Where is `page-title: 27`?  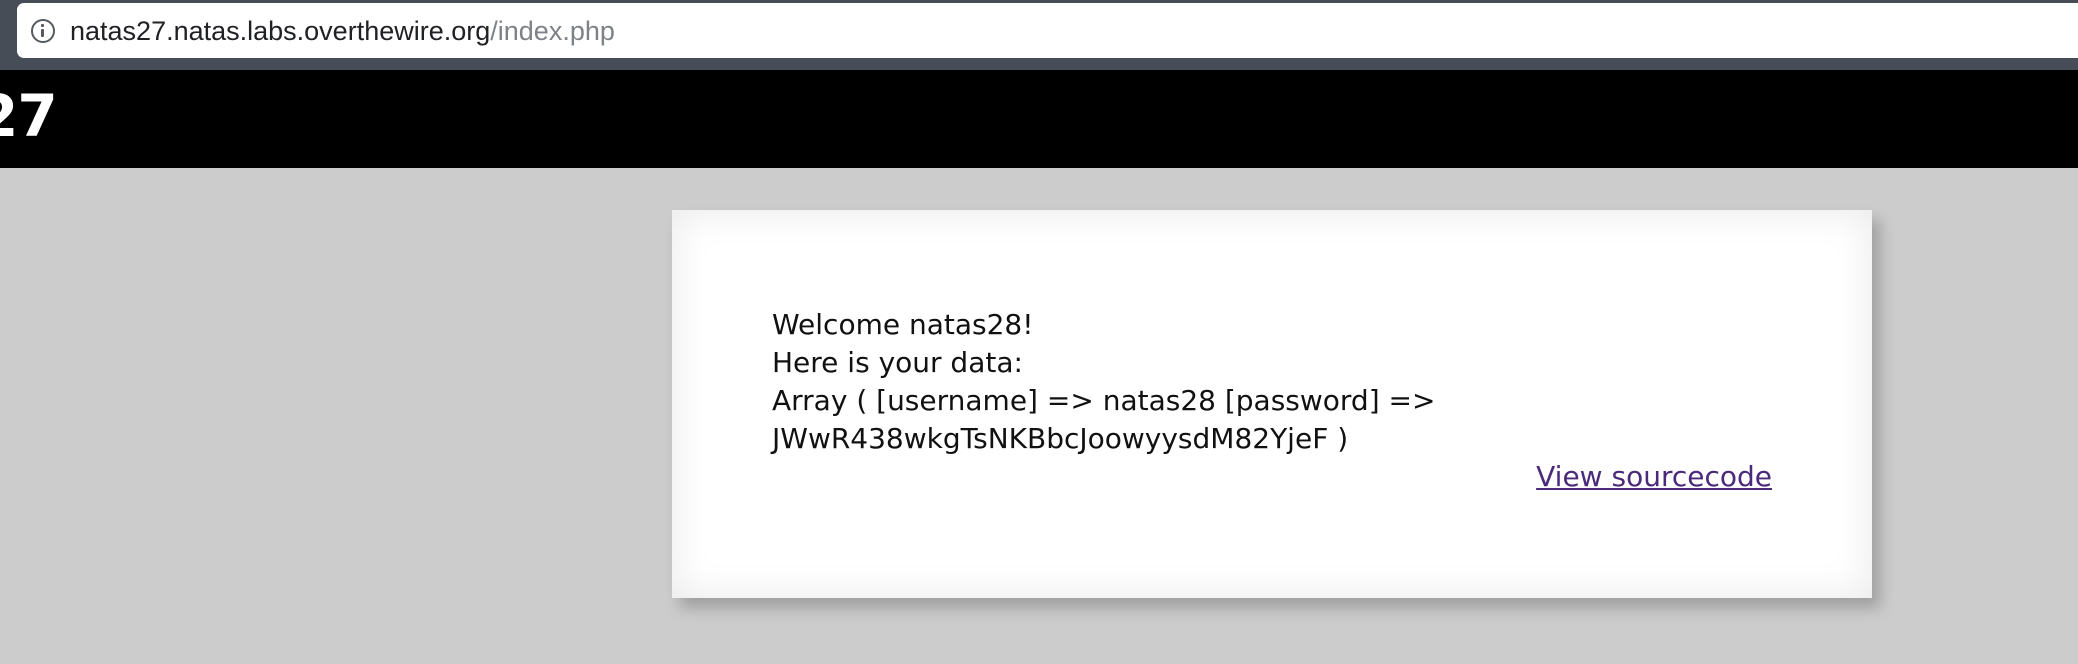
page-title: 27 is located at coordinates (29, 116).